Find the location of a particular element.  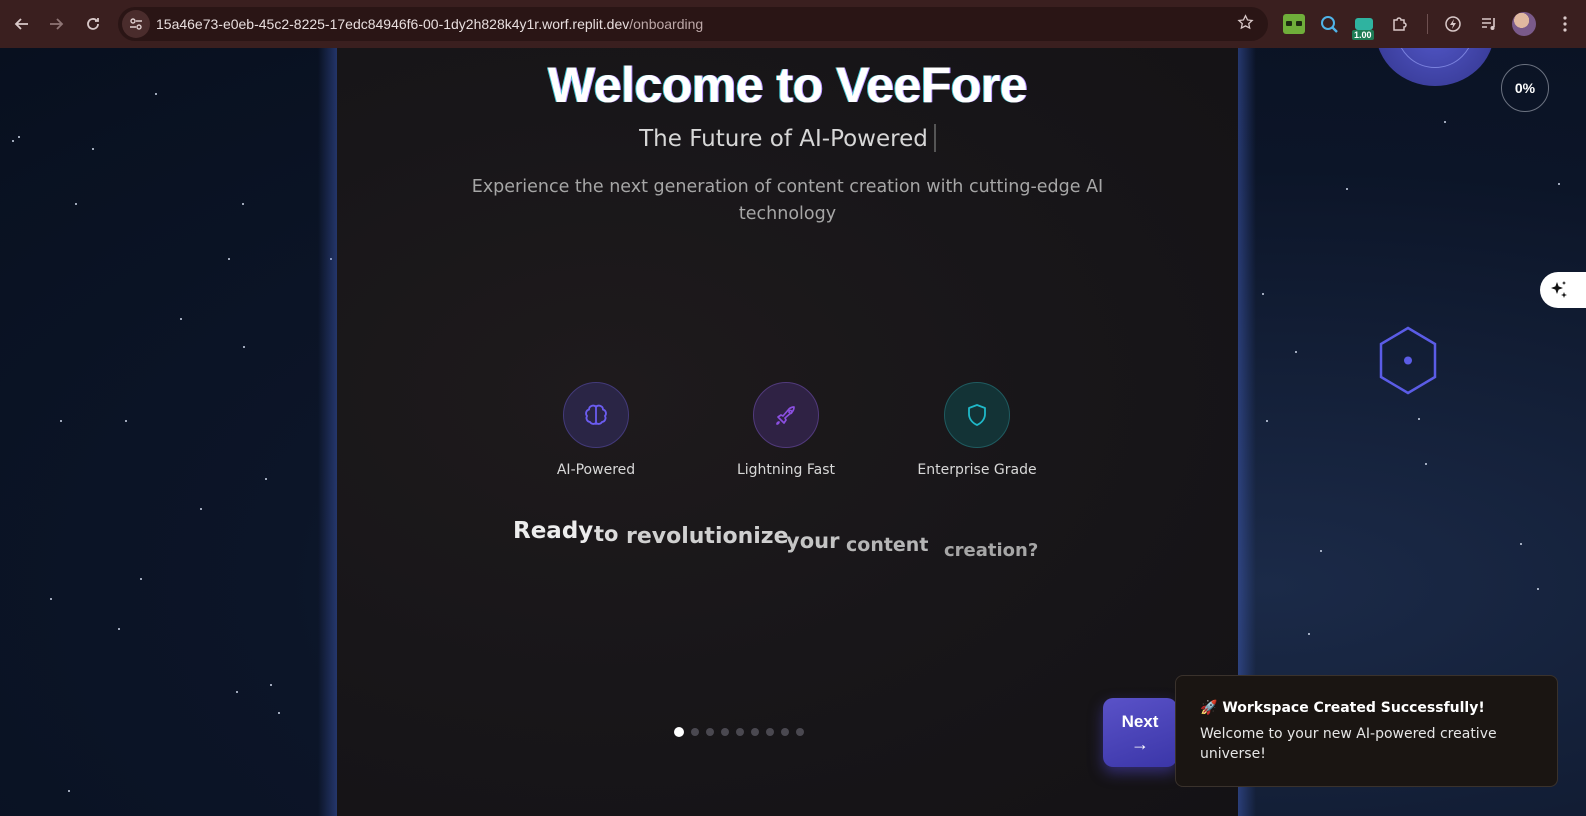

feature-label: Enterprise Grade is located at coordinates (977, 470).